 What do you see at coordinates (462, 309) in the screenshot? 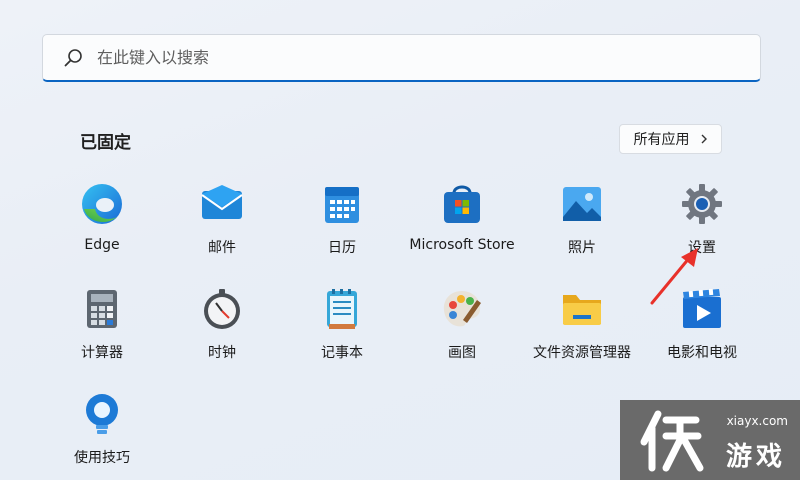
I see `paint-palette-icon` at bounding box center [462, 309].